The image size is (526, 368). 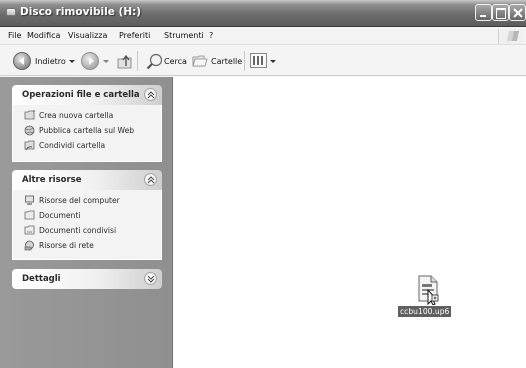 What do you see at coordinates (29, 215) in the screenshot?
I see `folder-icon` at bounding box center [29, 215].